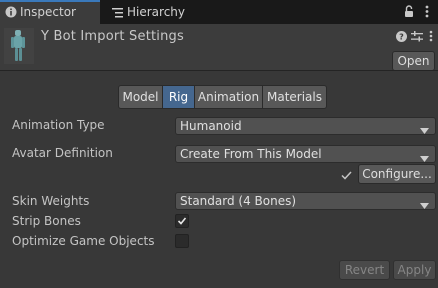  What do you see at coordinates (140, 97) in the screenshot?
I see `tab-model: Model` at bounding box center [140, 97].